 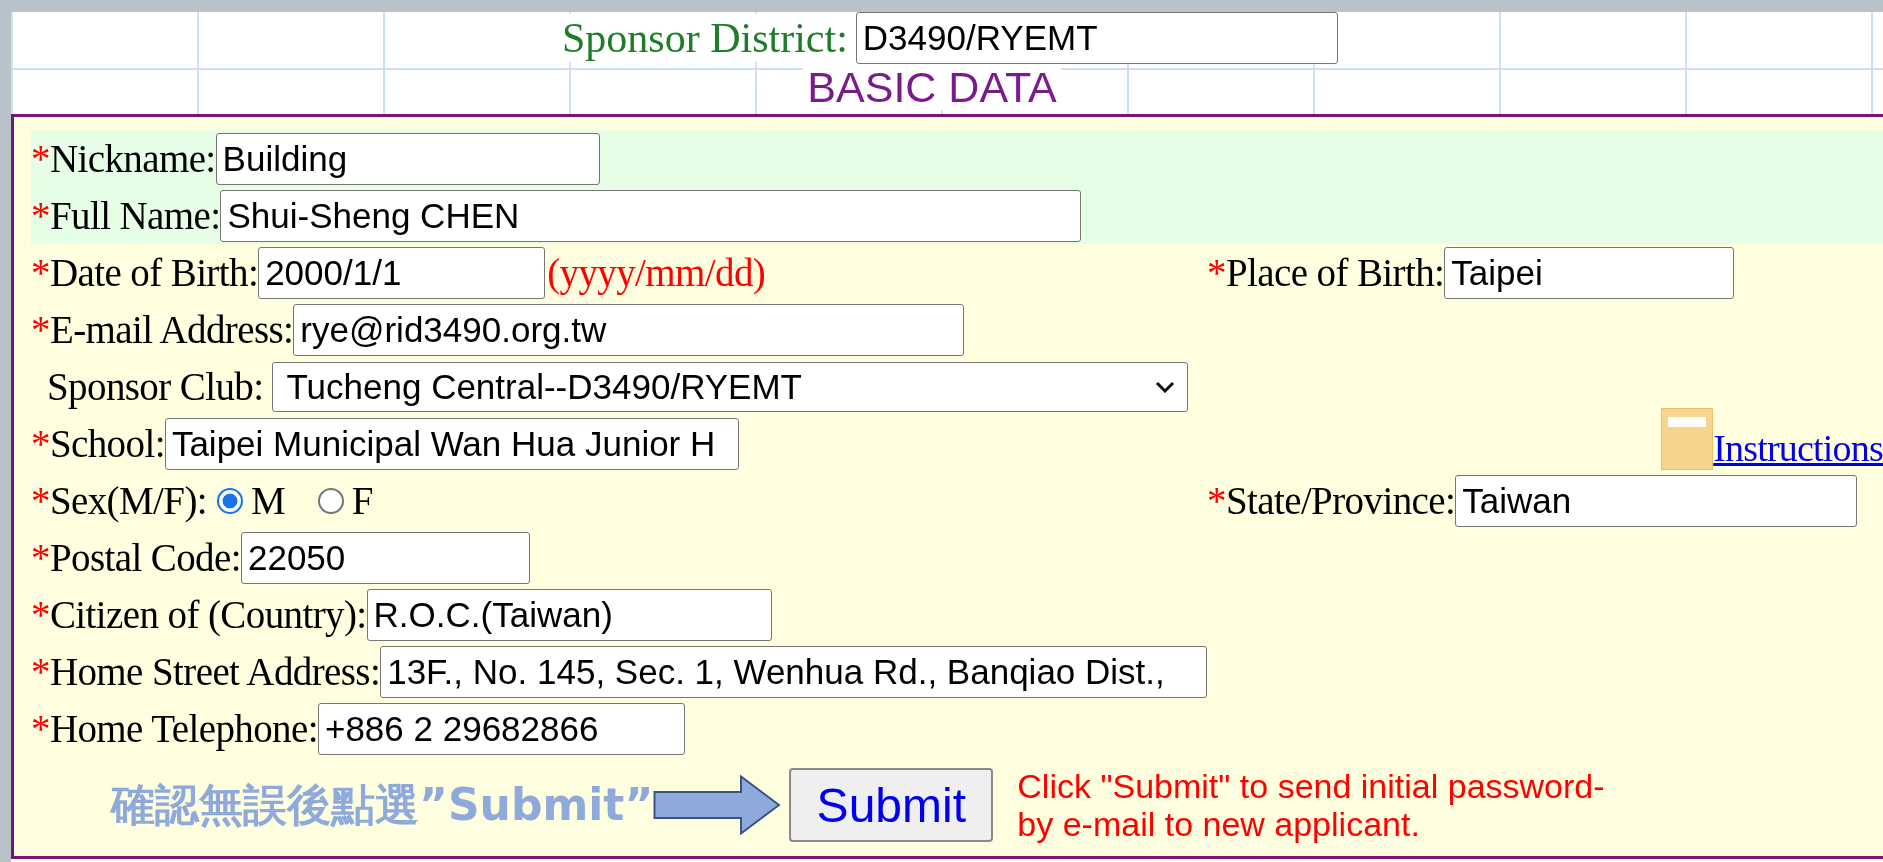 I want to click on text-field: 22050, so click(x=385, y=557).